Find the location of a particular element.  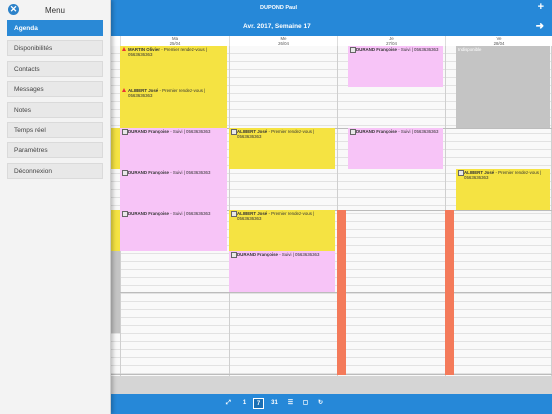

square-icon: ▢ is located at coordinates (305, 403).